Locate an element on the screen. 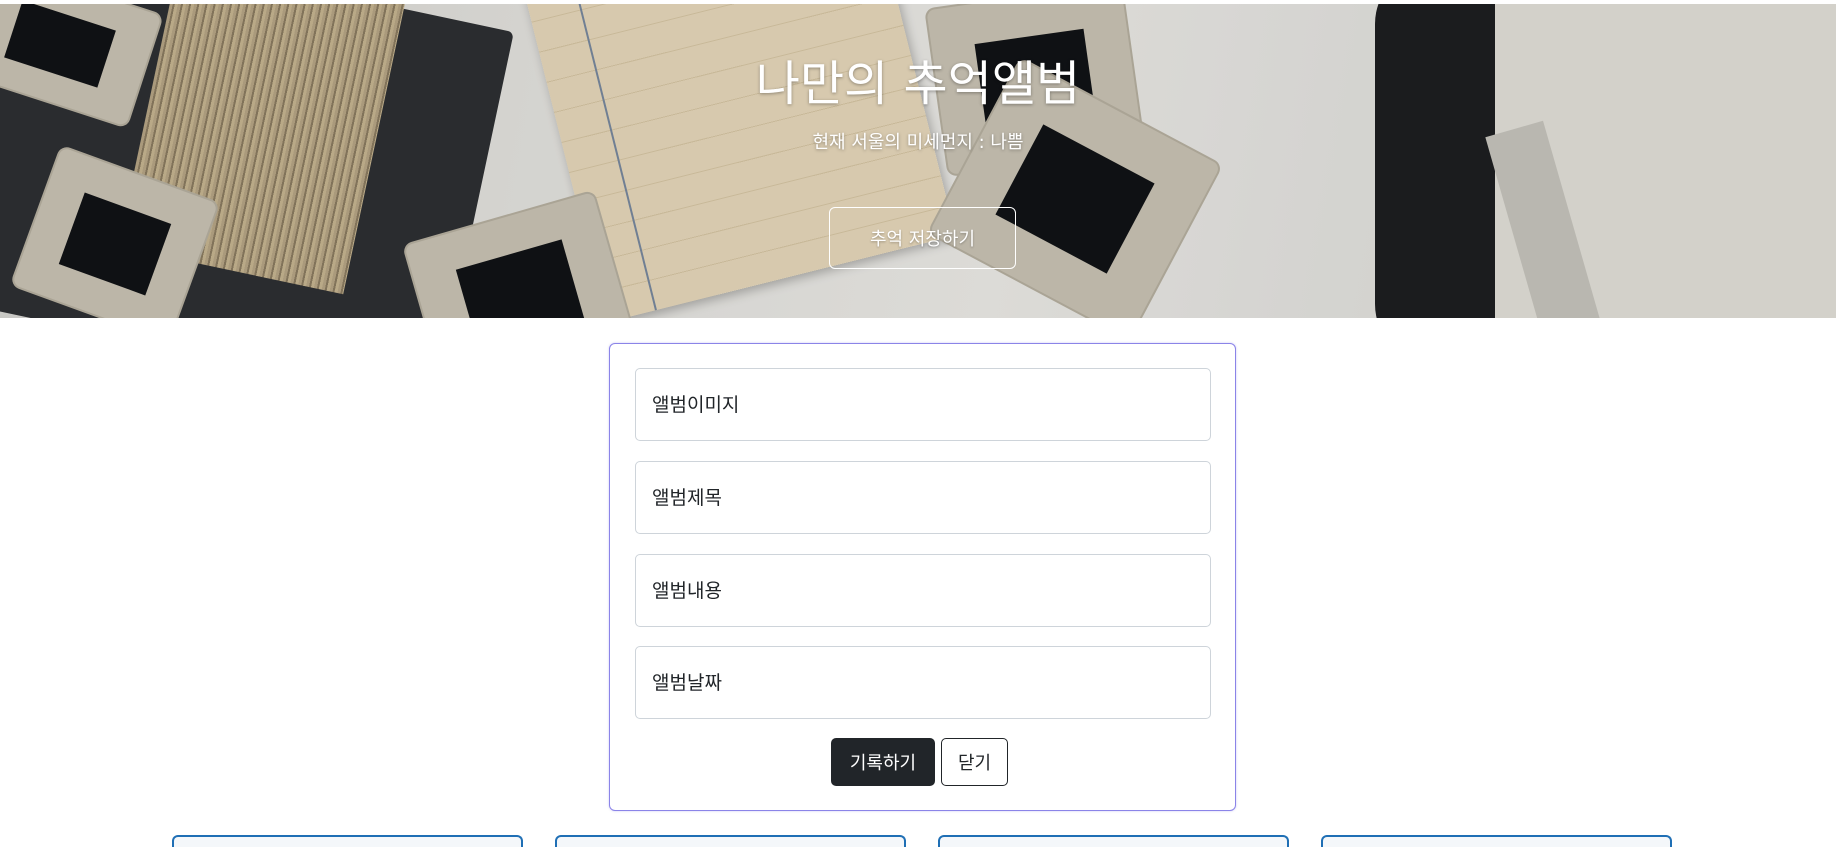 This screenshot has height=847, width=1836. page-title: 나만의 추억앨범 is located at coordinates (918, 84).